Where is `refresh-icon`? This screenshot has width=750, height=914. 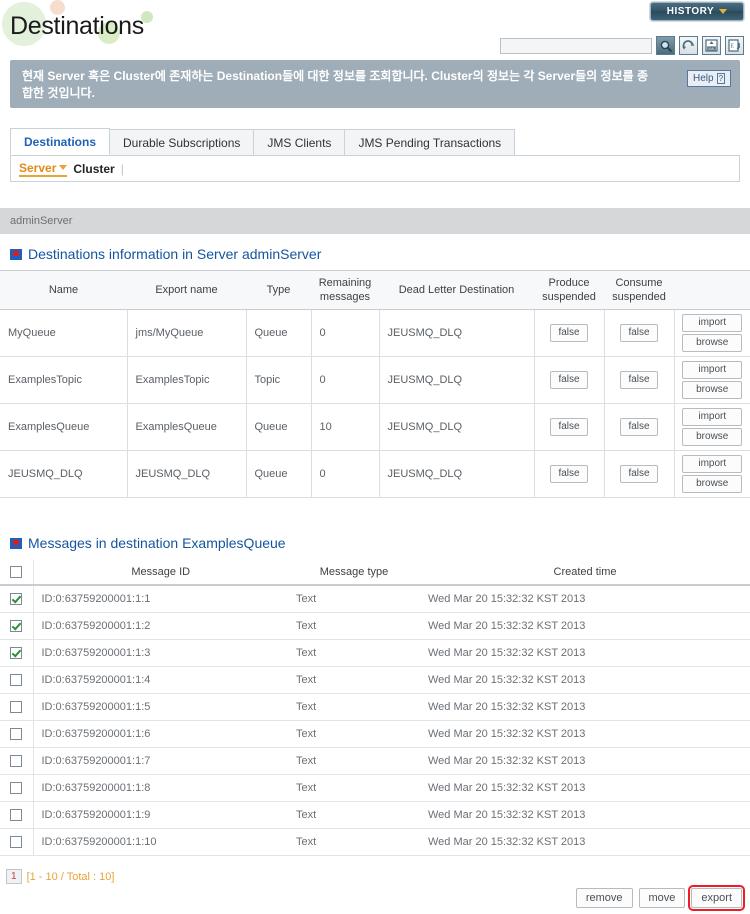 refresh-icon is located at coordinates (688, 45).